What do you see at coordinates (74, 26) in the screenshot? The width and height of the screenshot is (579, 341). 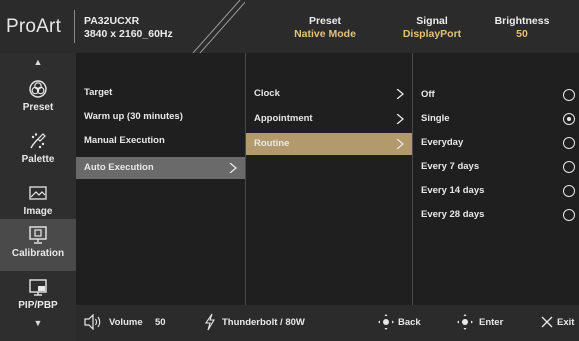 I see `header-divider` at bounding box center [74, 26].